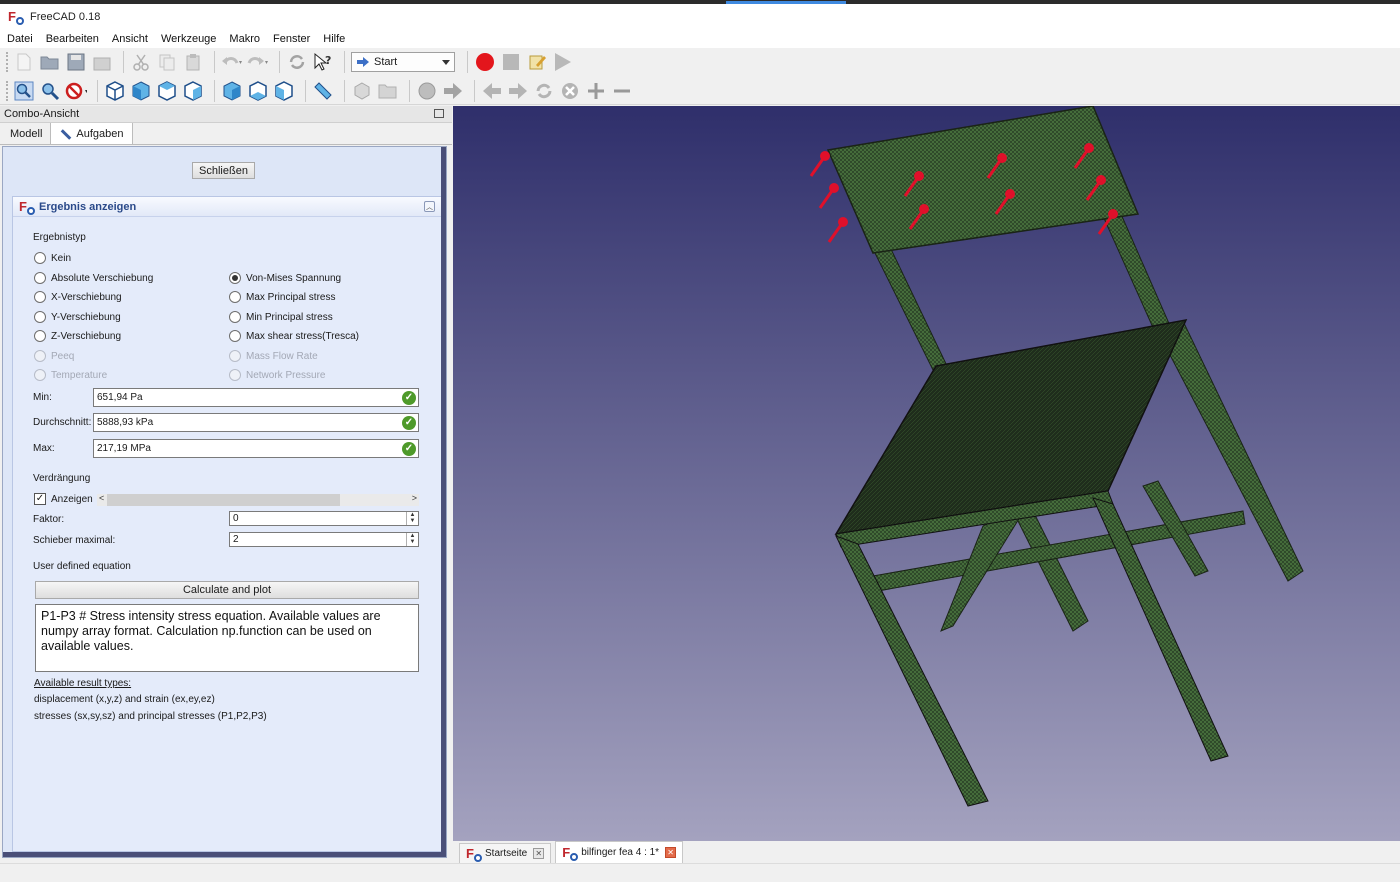  Describe the element at coordinates (77, 336) in the screenshot. I see `radio-z-verschiebung: Z-Verschiebung` at that location.